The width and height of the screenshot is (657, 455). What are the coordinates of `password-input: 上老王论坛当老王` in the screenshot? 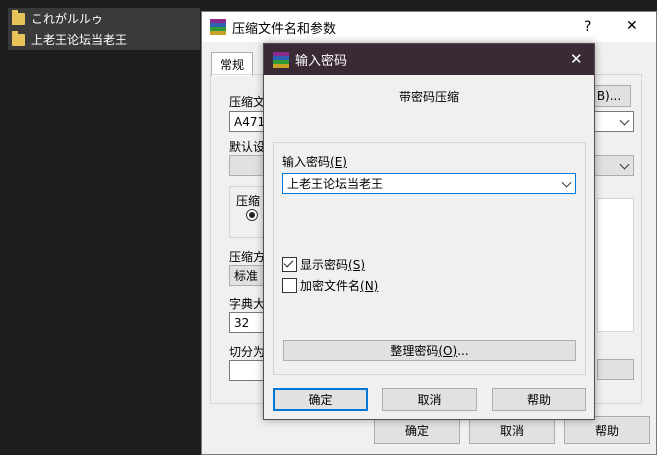 It's located at (429, 183).